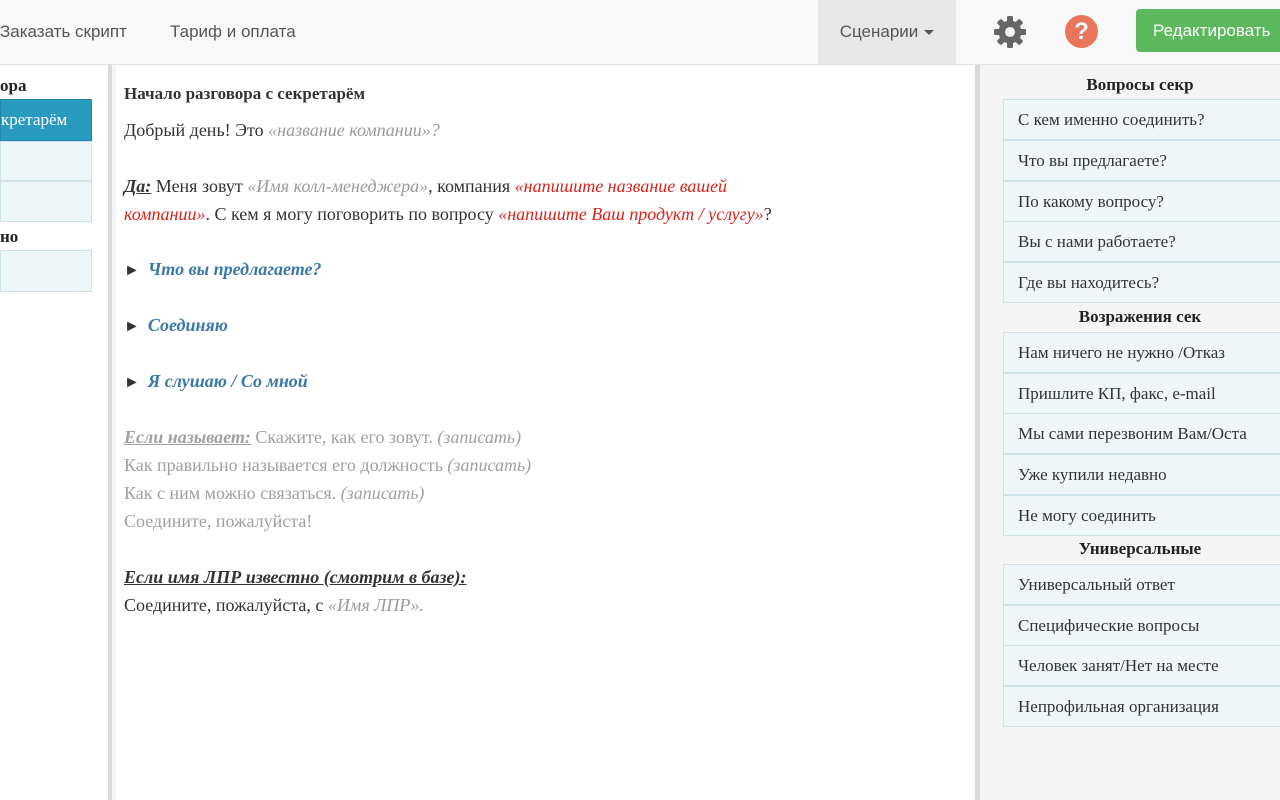 The height and width of the screenshot is (800, 1280). I want to click on branch-link-listening: Я слушаю / Со мной, so click(228, 381).